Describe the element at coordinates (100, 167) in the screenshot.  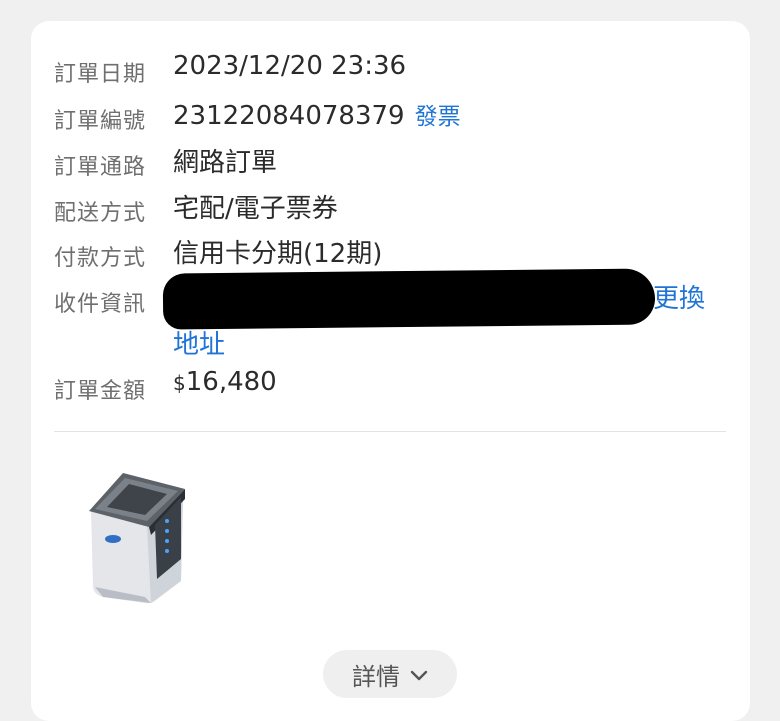
I see `order-channel-label: 訂單通路` at that location.